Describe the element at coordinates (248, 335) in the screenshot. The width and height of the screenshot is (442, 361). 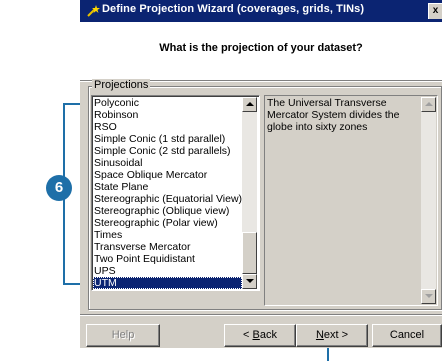
I see `back-button-prefix: <` at that location.